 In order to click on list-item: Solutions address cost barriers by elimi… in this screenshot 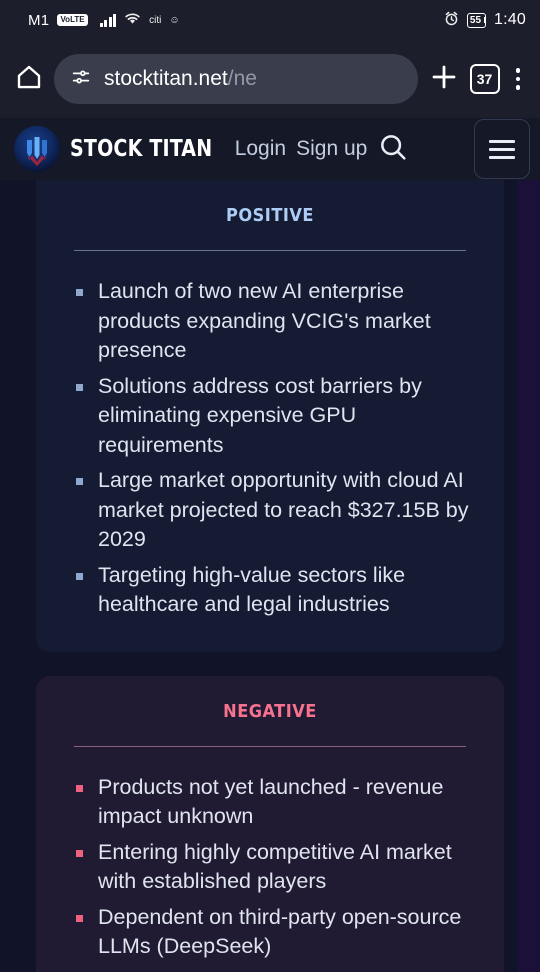, I will do `click(275, 416)`.